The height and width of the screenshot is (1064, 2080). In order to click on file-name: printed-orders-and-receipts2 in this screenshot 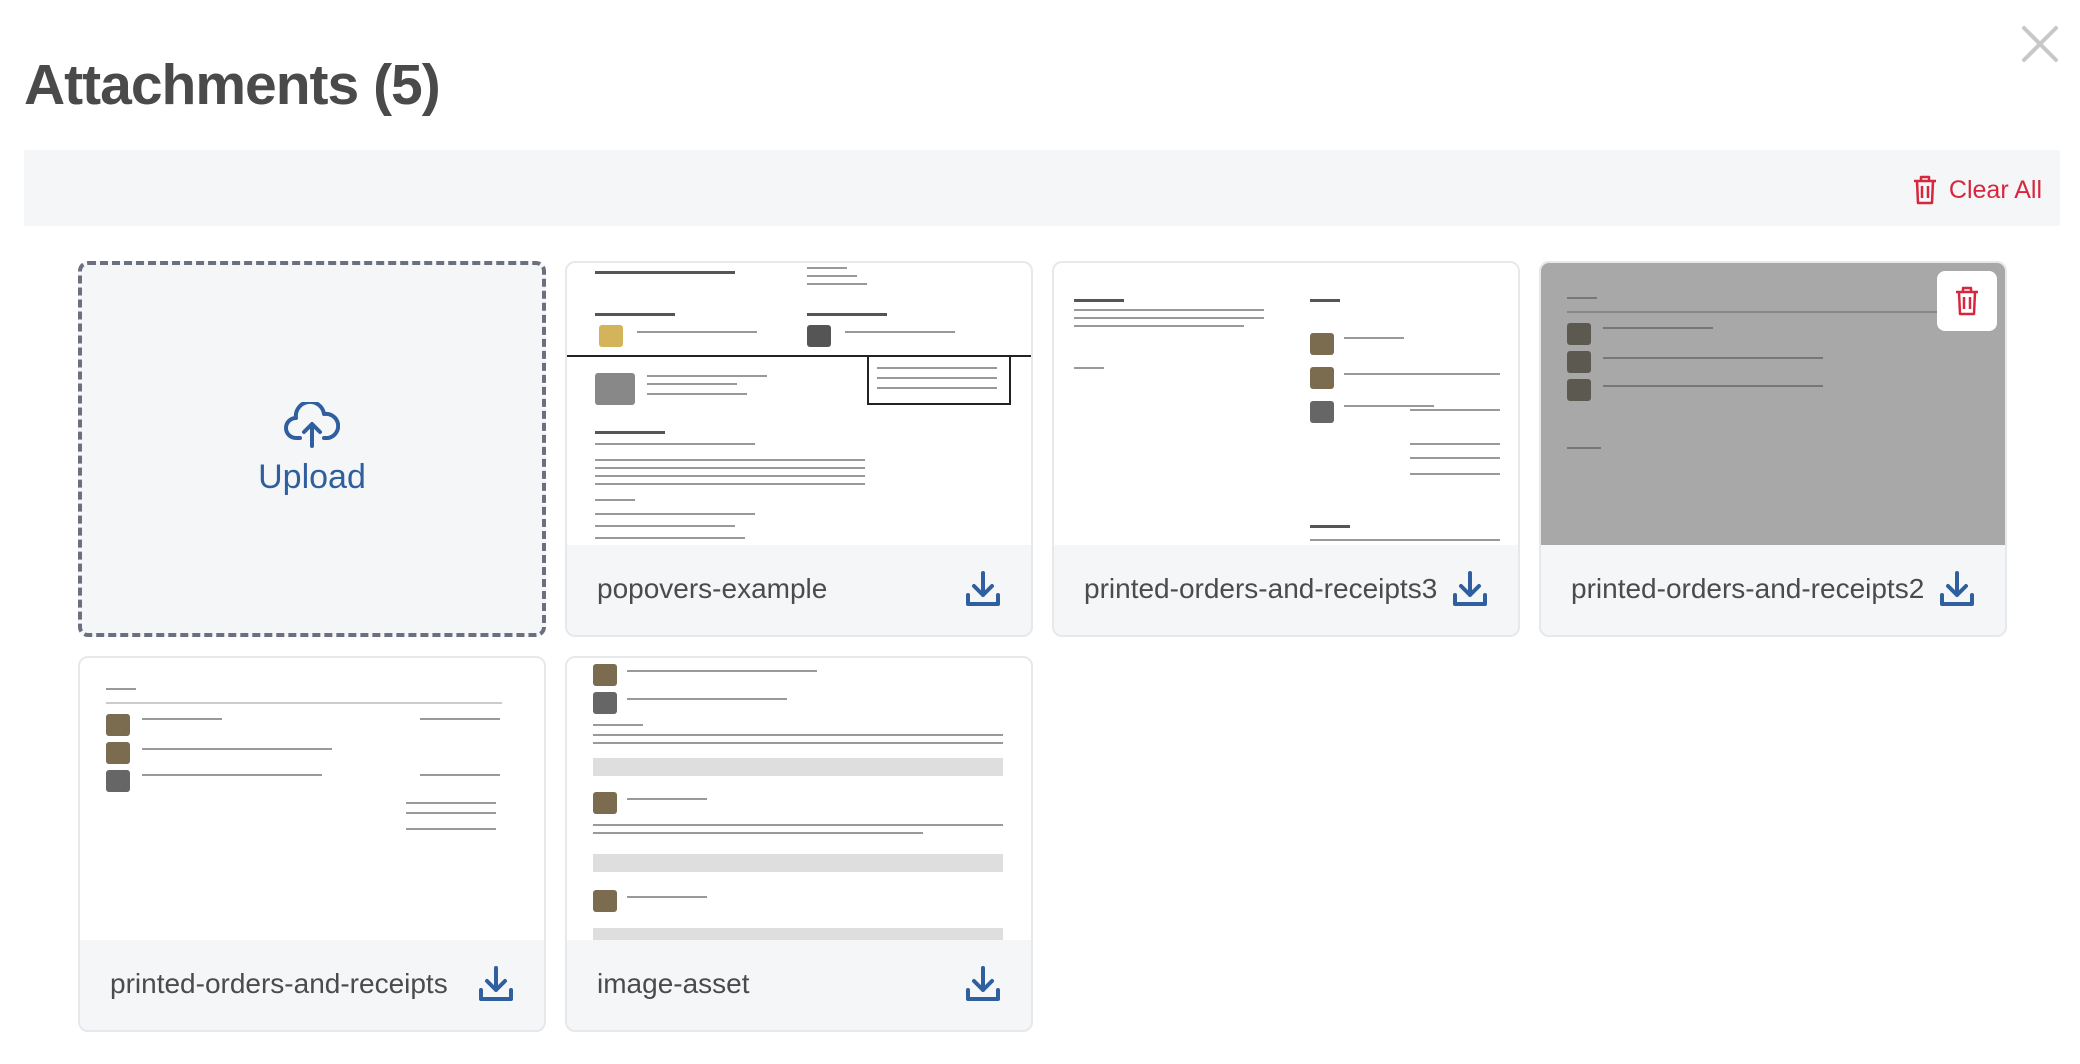, I will do `click(1748, 588)`.